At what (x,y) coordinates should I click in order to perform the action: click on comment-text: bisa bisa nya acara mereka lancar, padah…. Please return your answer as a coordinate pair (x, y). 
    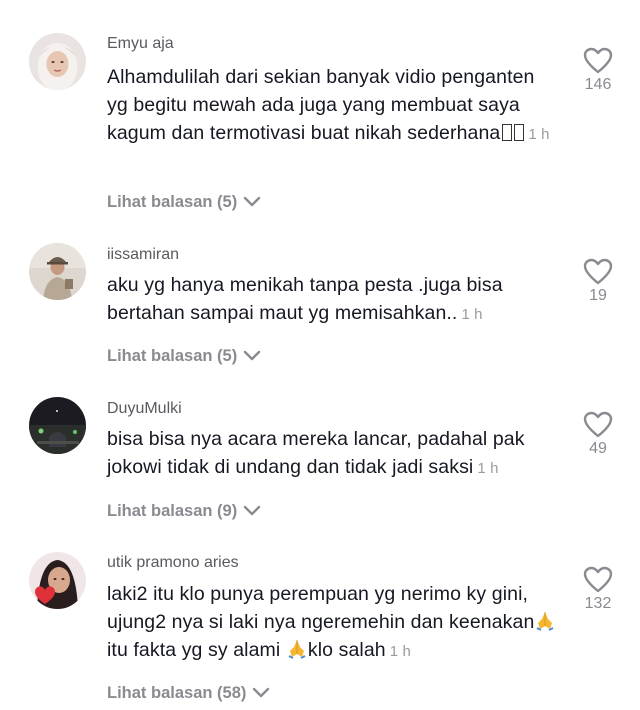
    Looking at the image, I should click on (332, 454).